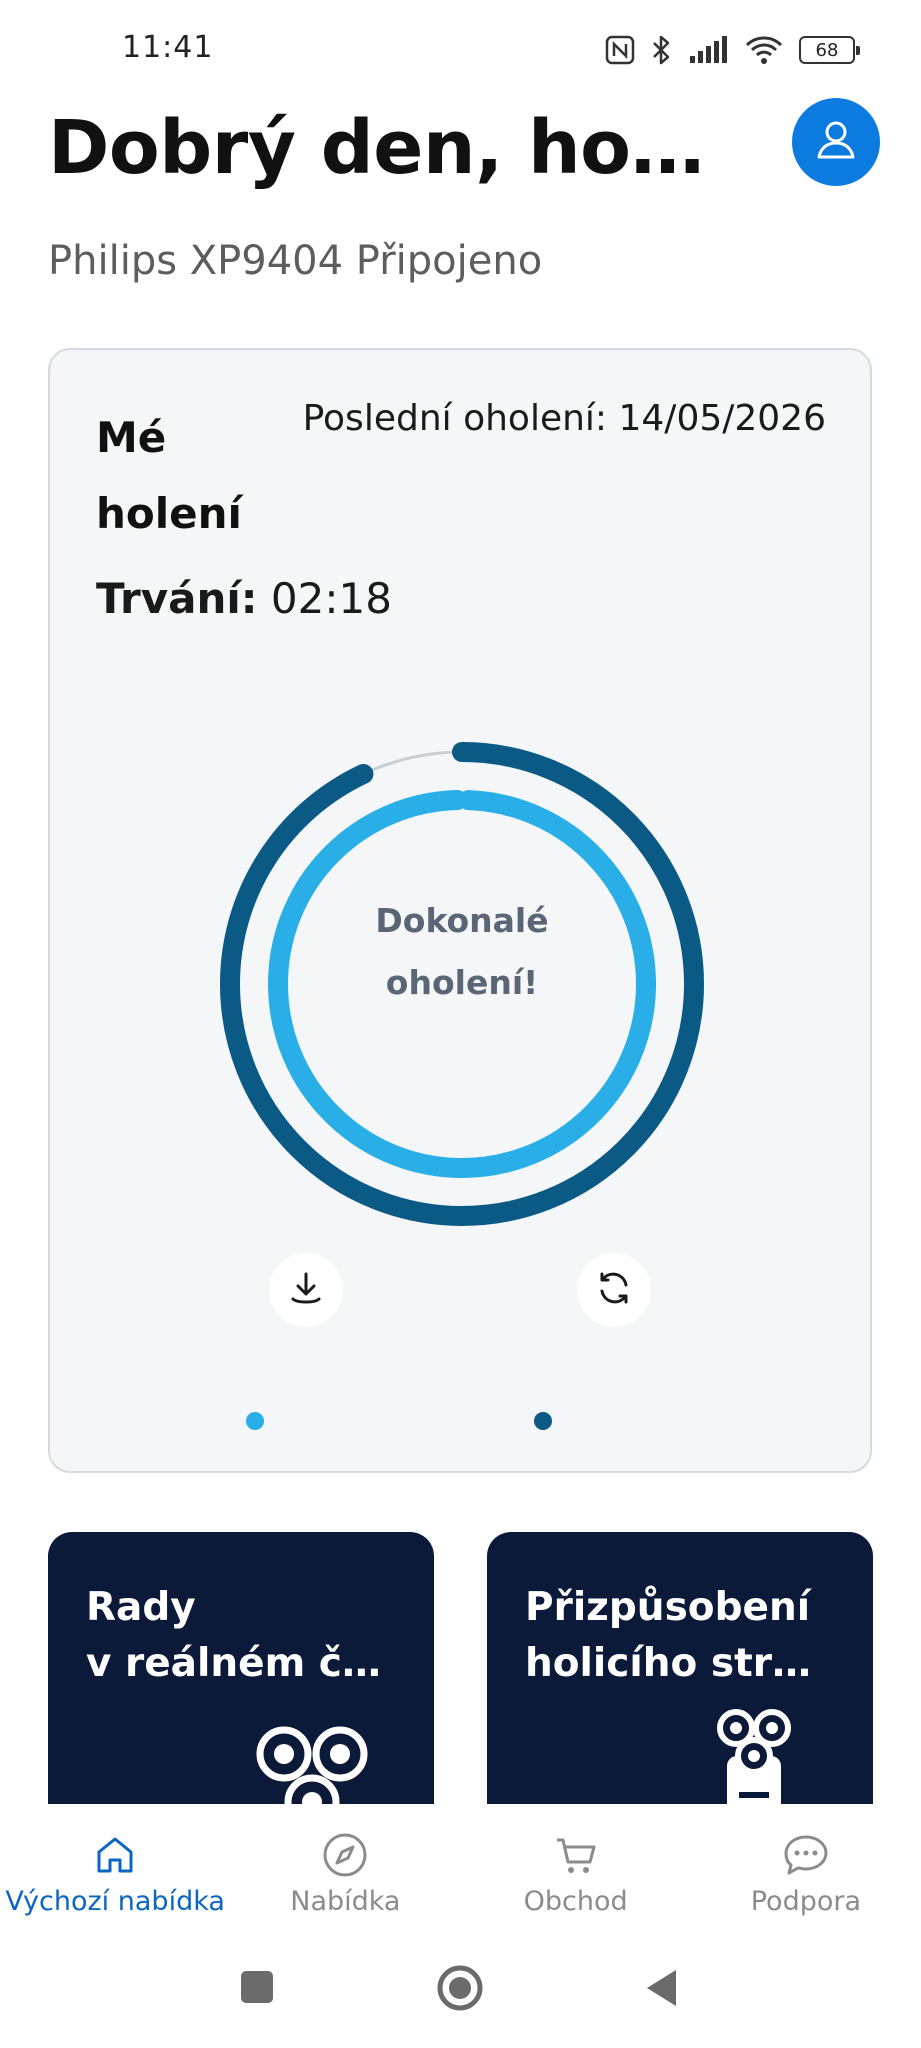 The image size is (921, 2048). Describe the element at coordinates (806, 1855) in the screenshot. I see `chat-icon` at that location.